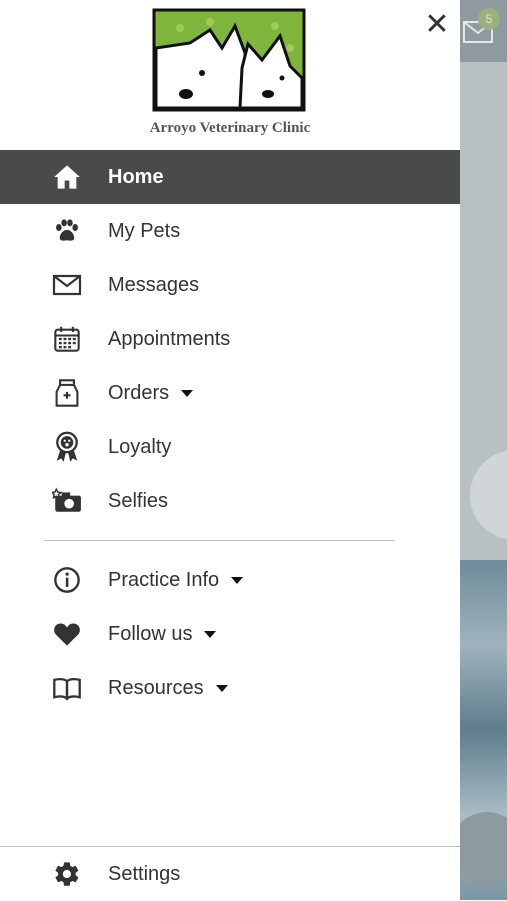  What do you see at coordinates (140, 446) in the screenshot?
I see `menu-item-label: Loyalty` at bounding box center [140, 446].